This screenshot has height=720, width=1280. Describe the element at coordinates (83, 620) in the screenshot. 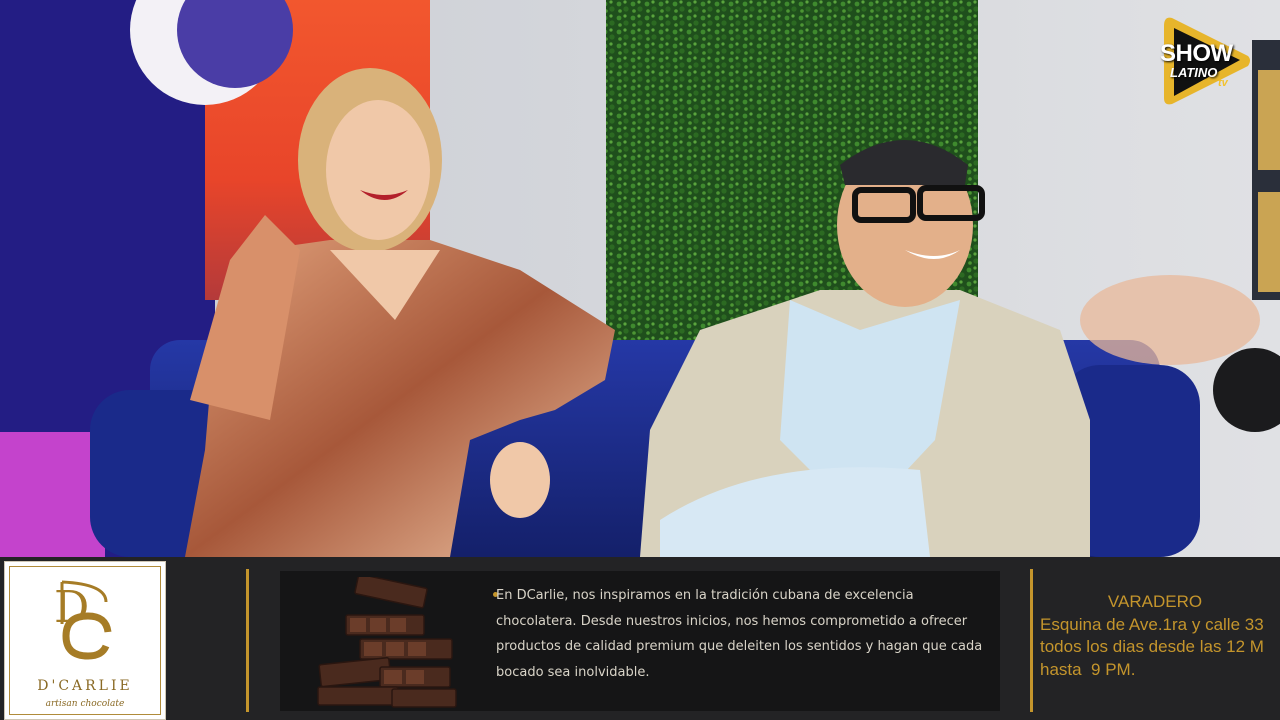

I see `brand-monogram-logo: D` at that location.